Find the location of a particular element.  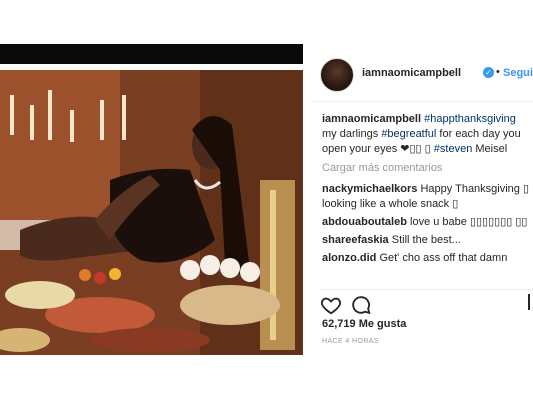

likes-count: 62,719 Me gusta is located at coordinates (364, 324).